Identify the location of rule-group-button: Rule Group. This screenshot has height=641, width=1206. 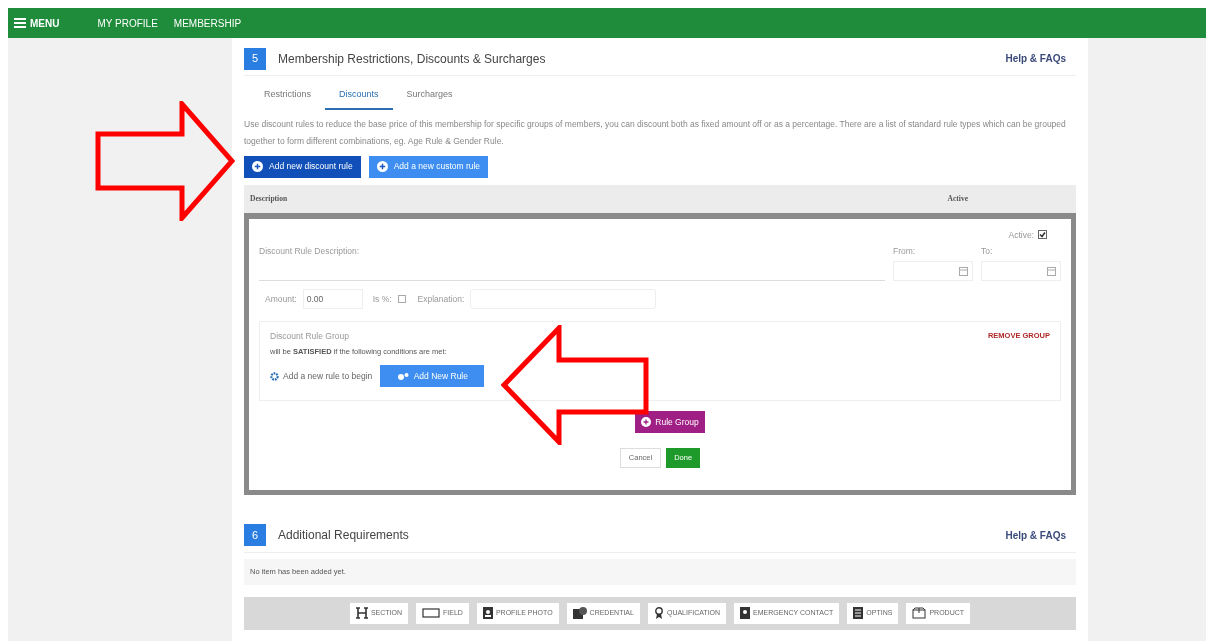
(670, 422).